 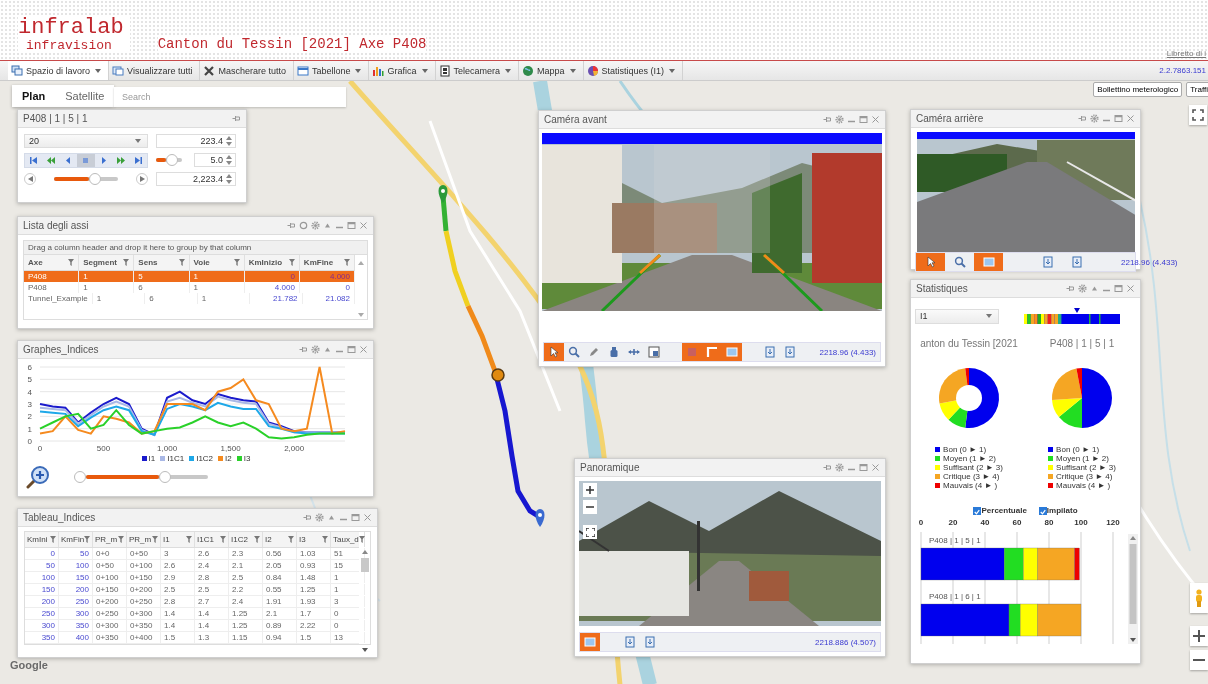 I want to click on logo-subtitle: infravision, so click(x=69, y=45).